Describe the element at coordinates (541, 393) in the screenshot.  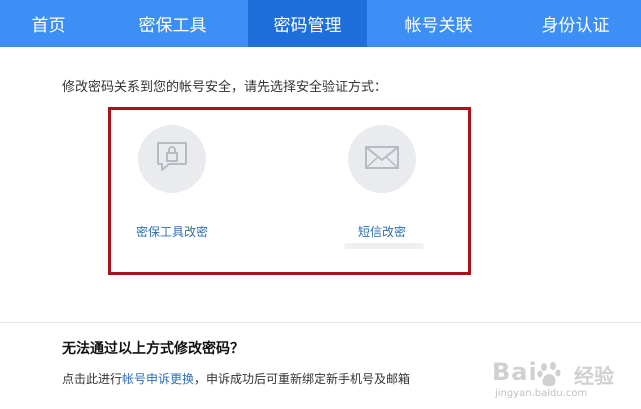
I see `watermark-url: jingyan.baidu.com` at that location.